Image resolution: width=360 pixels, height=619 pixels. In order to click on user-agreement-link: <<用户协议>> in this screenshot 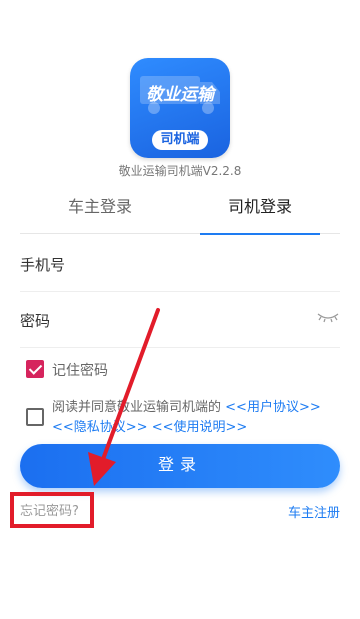, I will do `click(273, 407)`.